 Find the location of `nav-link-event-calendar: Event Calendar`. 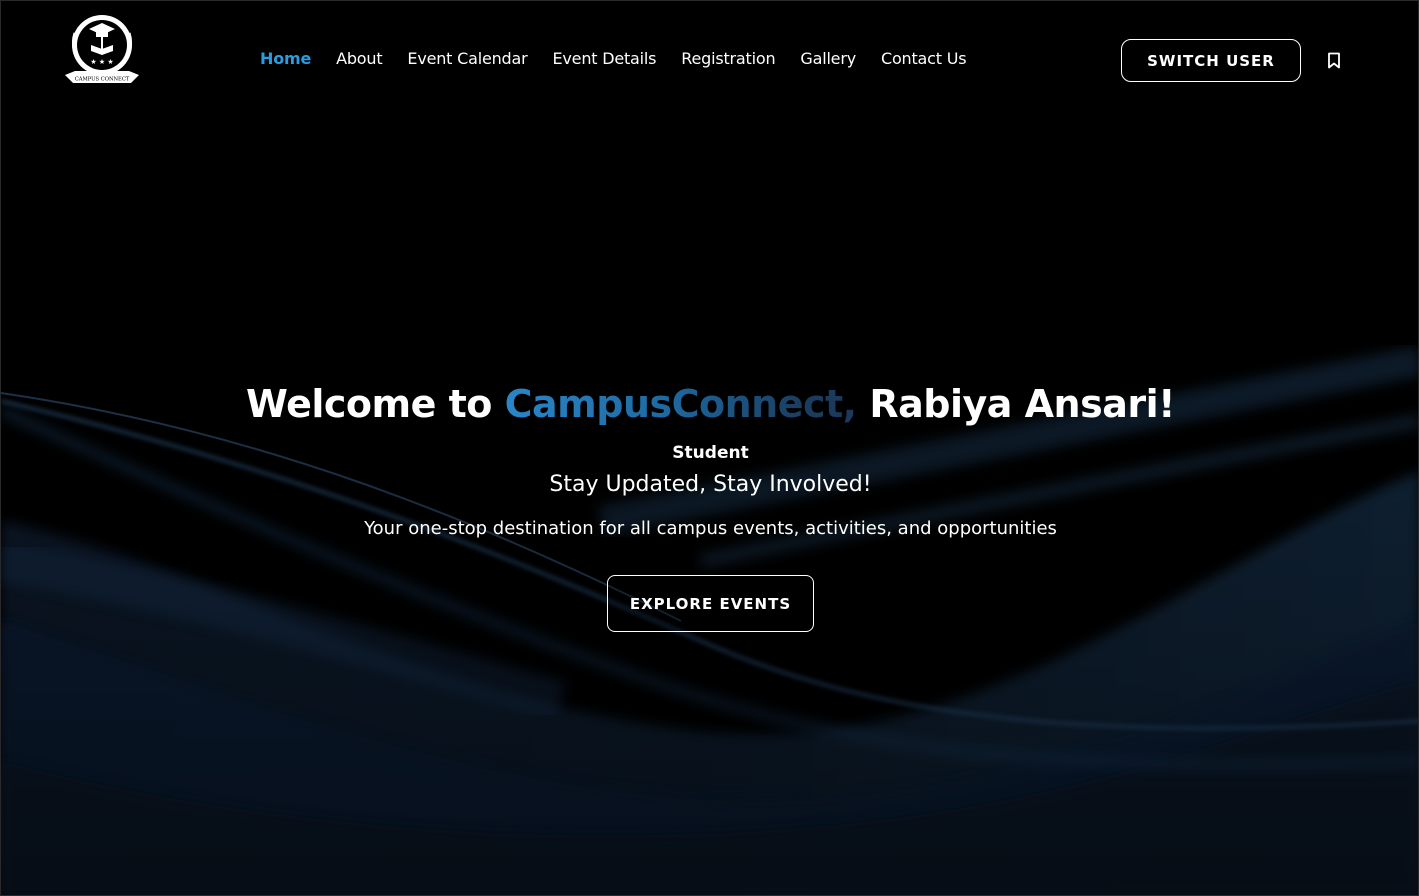

nav-link-event-calendar: Event Calendar is located at coordinates (467, 58).